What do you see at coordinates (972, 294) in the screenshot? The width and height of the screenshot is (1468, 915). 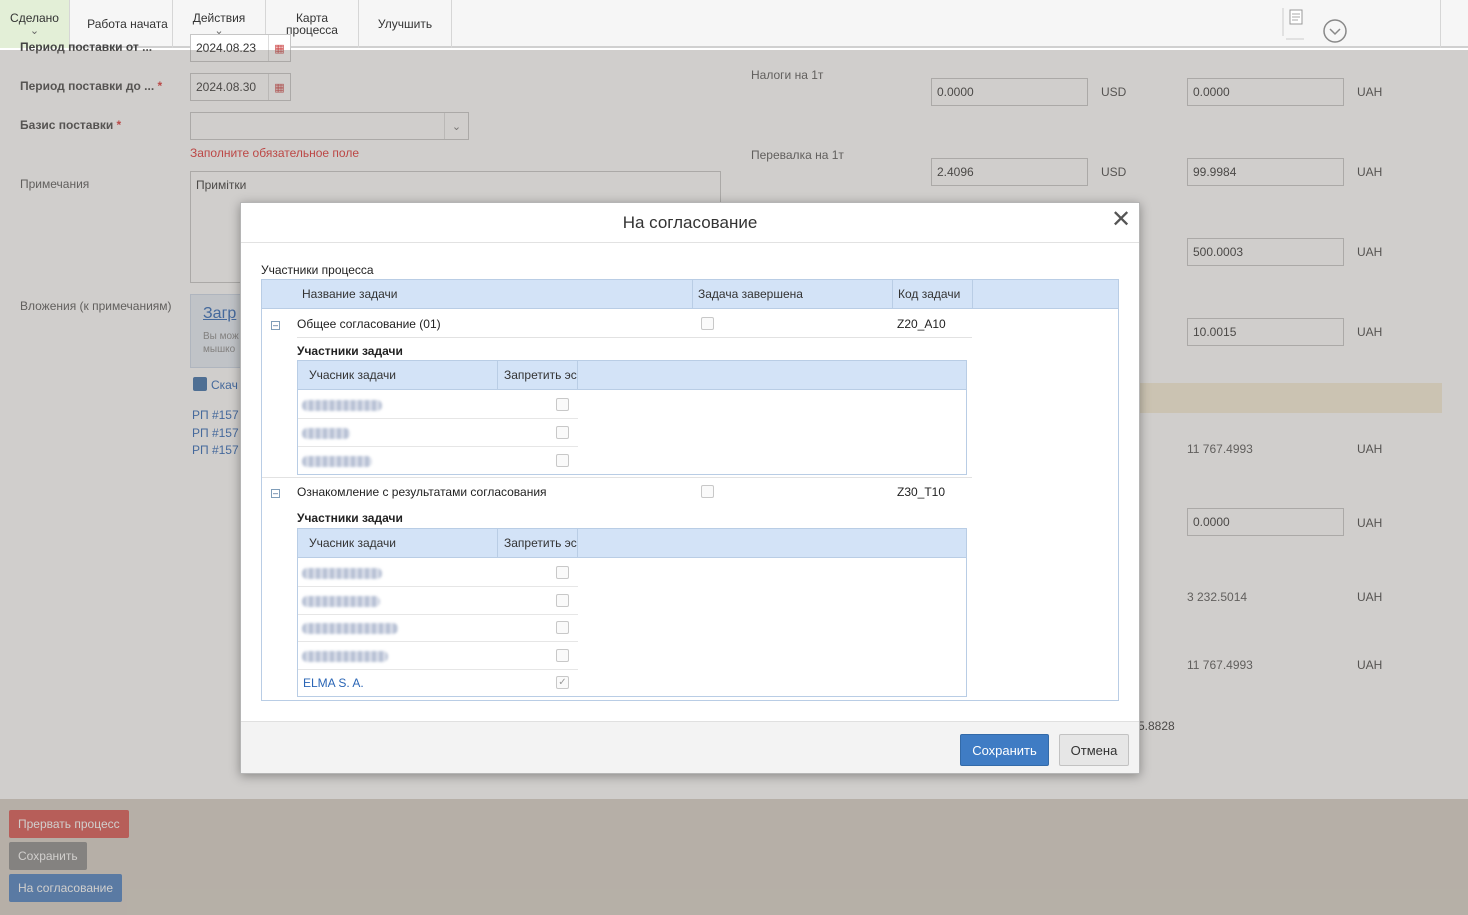 I see `col-divider` at bounding box center [972, 294].